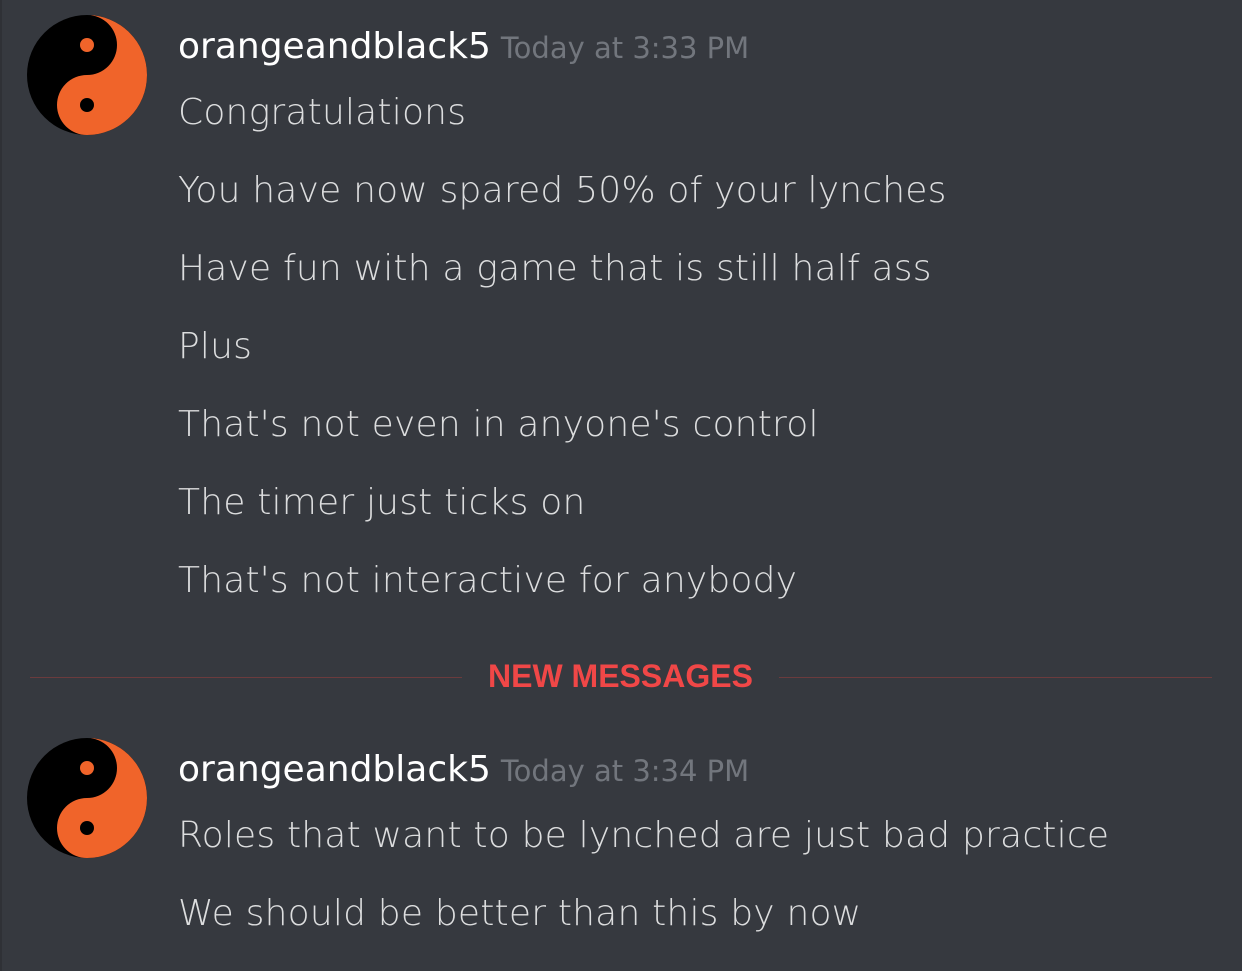 The width and height of the screenshot is (1242, 971). What do you see at coordinates (620, 676) in the screenshot?
I see `new-messages-label: NEW MESSAGES` at bounding box center [620, 676].